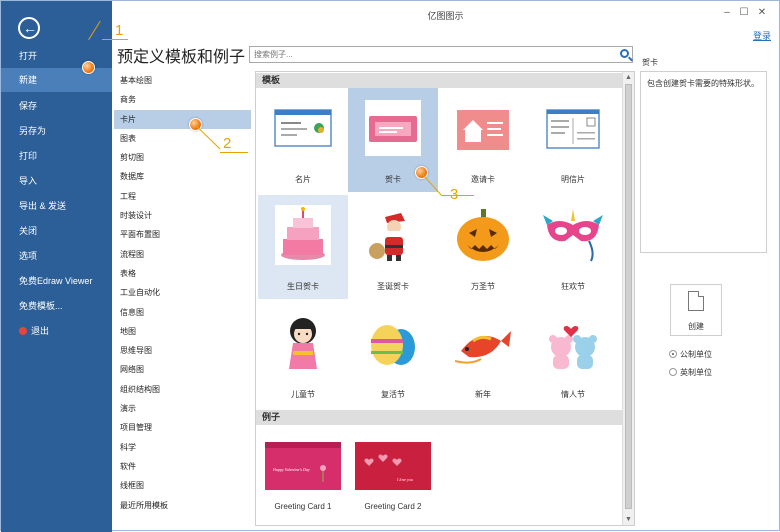  What do you see at coordinates (115, 39) in the screenshot?
I see `callout-line-1b` at bounding box center [115, 39].